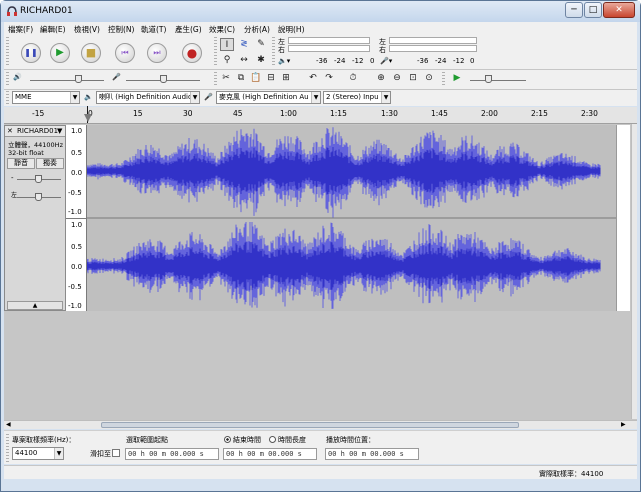 The width and height of the screenshot is (641, 492). What do you see at coordinates (329, 48) in the screenshot?
I see `playback-meter-right` at bounding box center [329, 48].